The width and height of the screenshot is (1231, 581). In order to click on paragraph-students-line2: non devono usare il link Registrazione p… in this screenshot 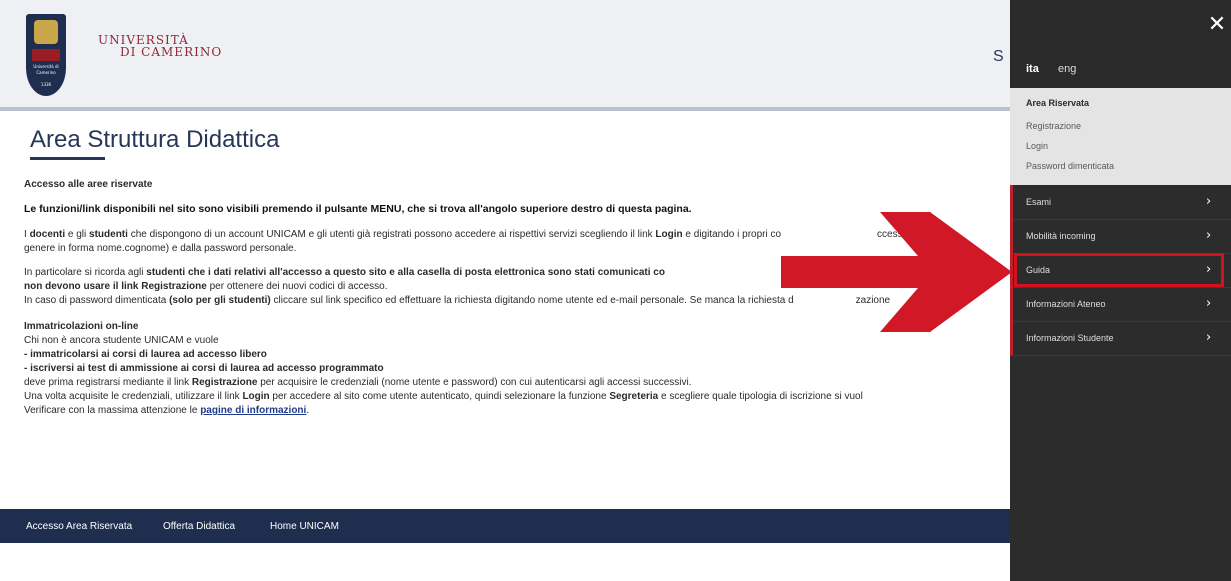, I will do `click(205, 287)`.